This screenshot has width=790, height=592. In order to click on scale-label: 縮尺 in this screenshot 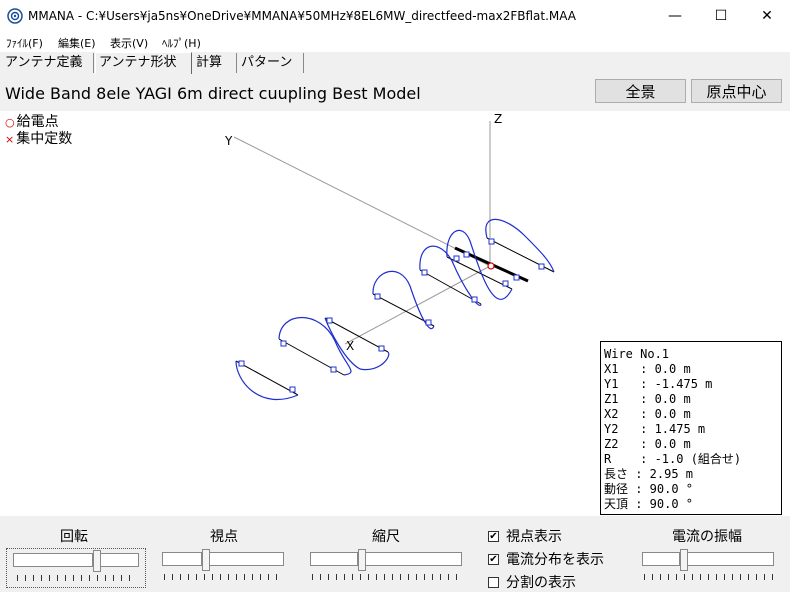, I will do `click(386, 537)`.